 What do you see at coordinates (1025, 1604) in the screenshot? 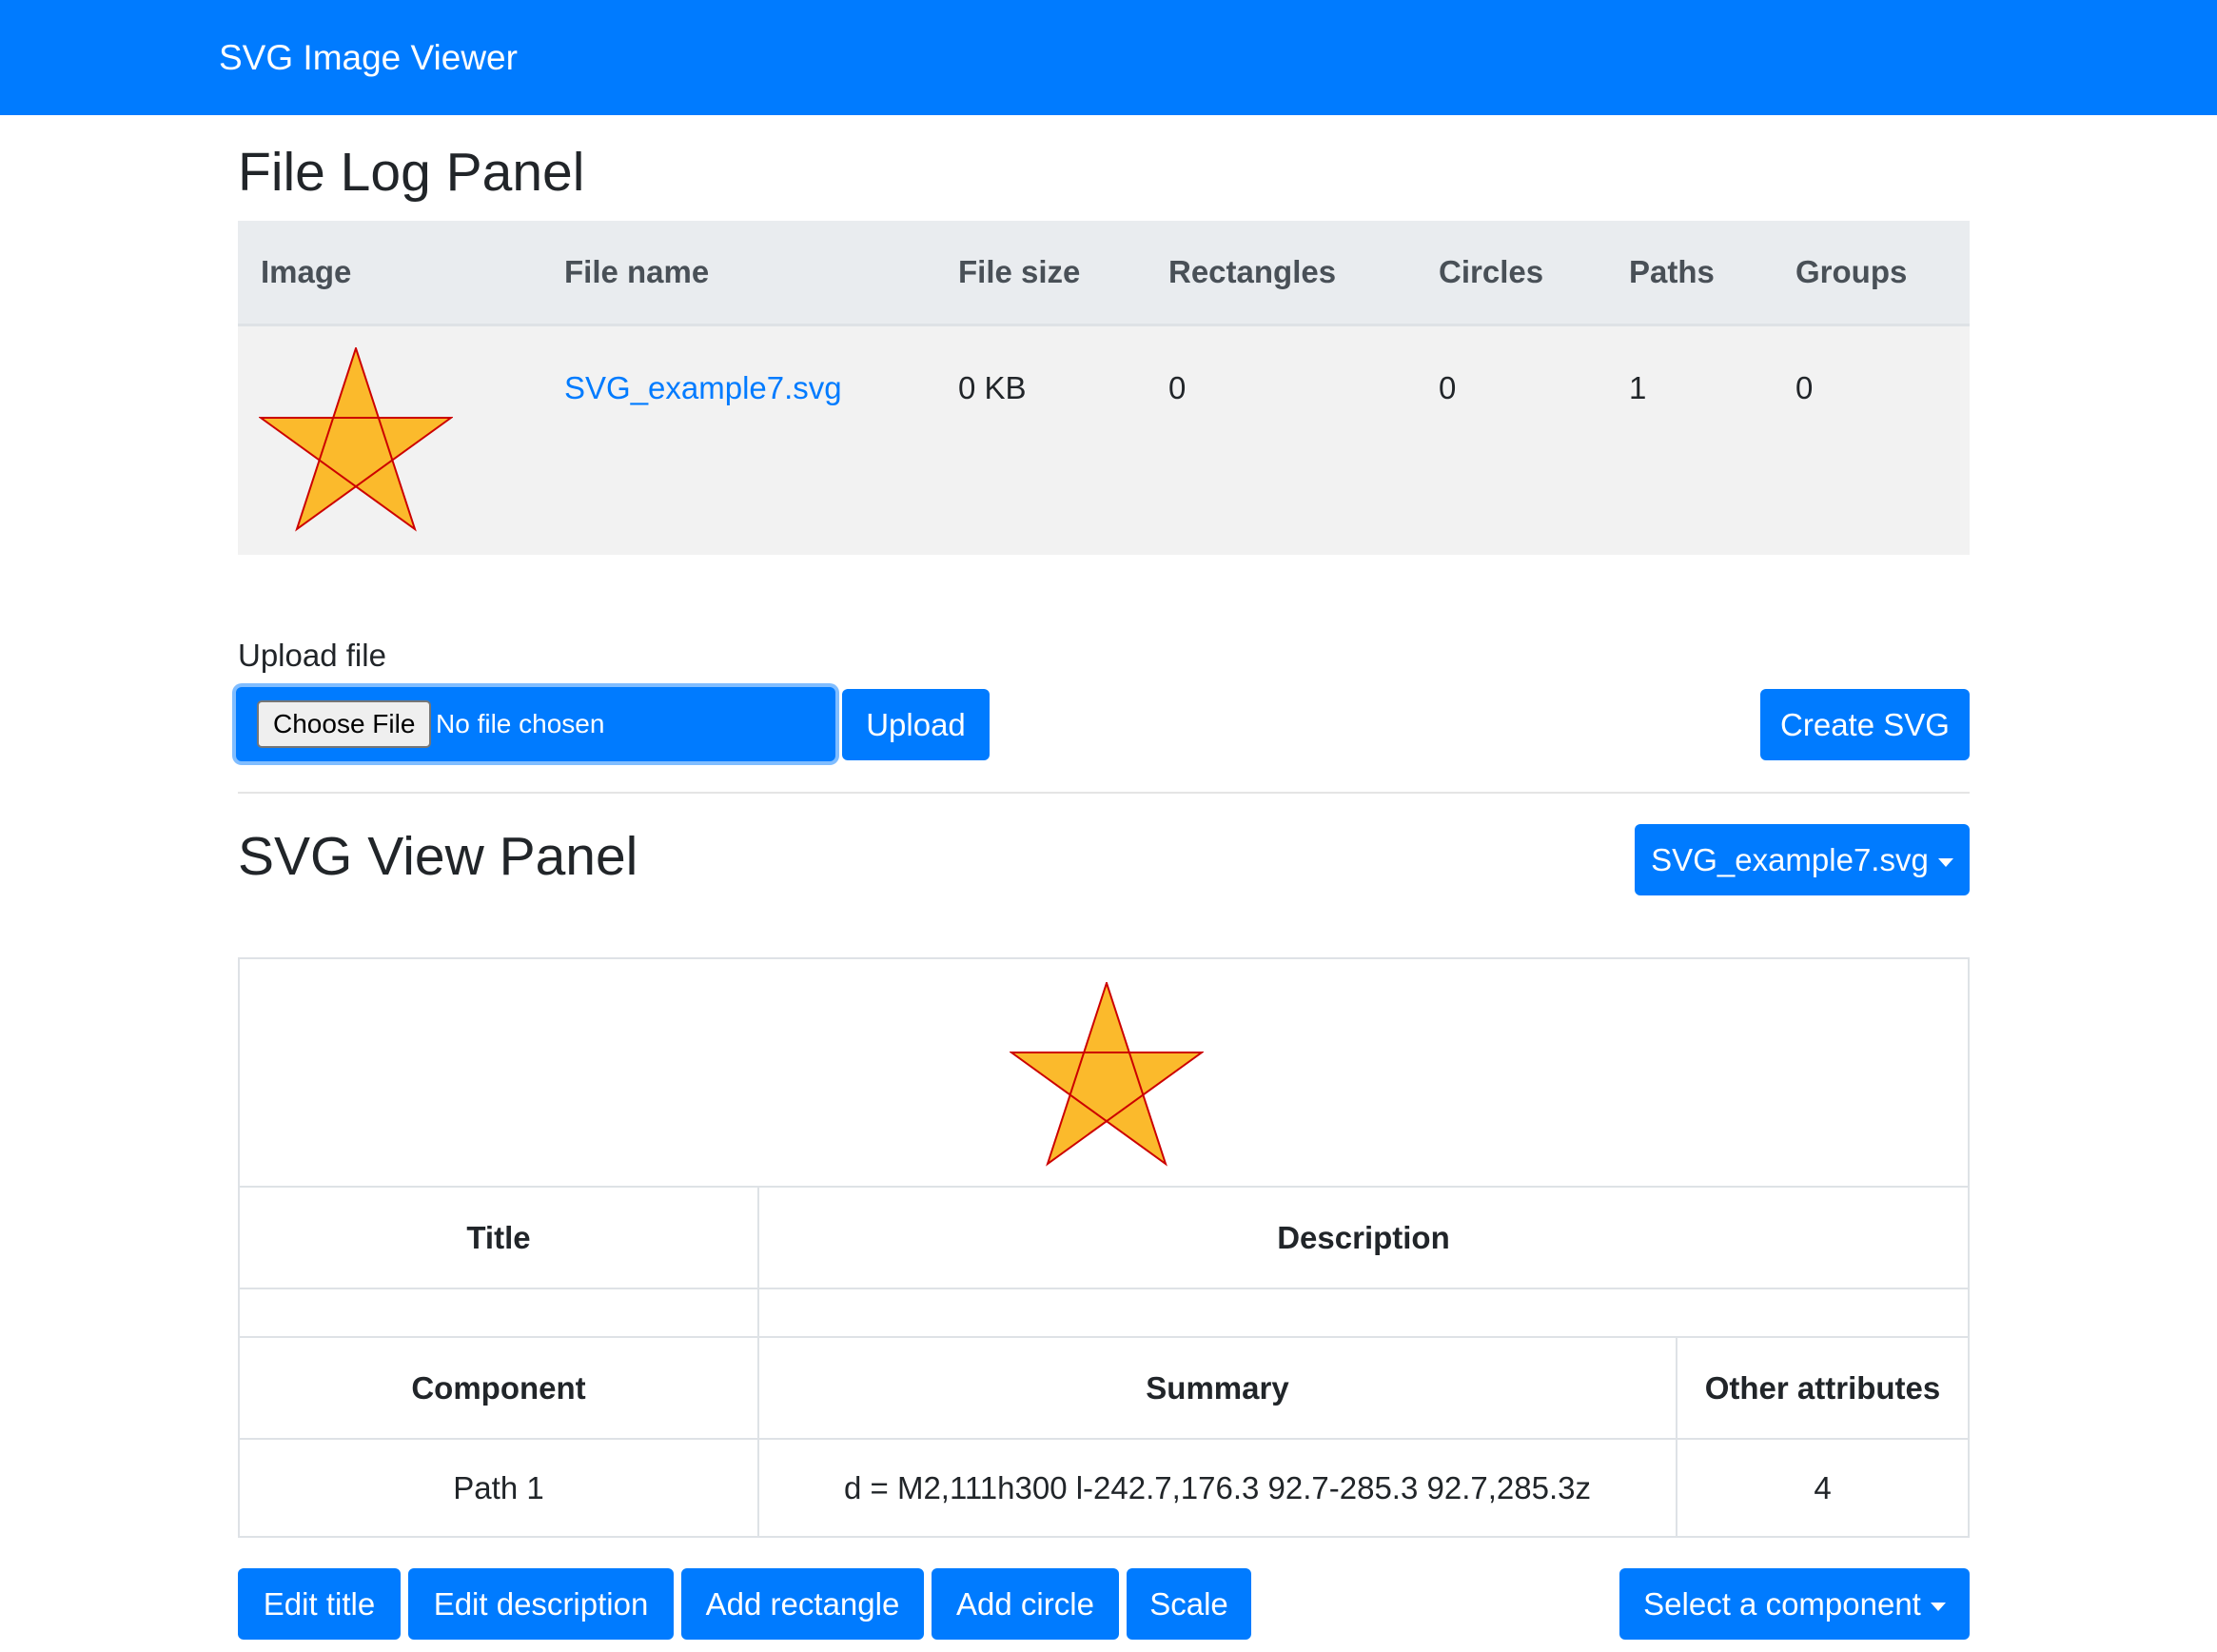
I see `add-circle-button: Add circle` at bounding box center [1025, 1604].